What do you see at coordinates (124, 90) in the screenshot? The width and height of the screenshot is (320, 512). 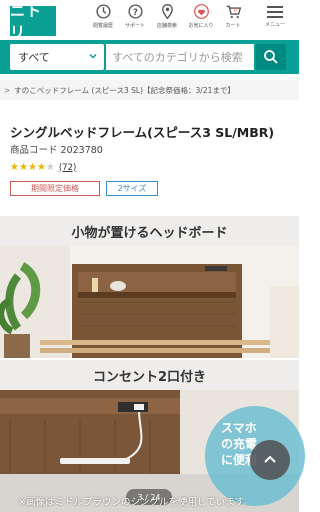 I see `breadcrumb-text: すのこベッドフレーム (スピース3 SL)【記念祭価格：3/21まで】` at bounding box center [124, 90].